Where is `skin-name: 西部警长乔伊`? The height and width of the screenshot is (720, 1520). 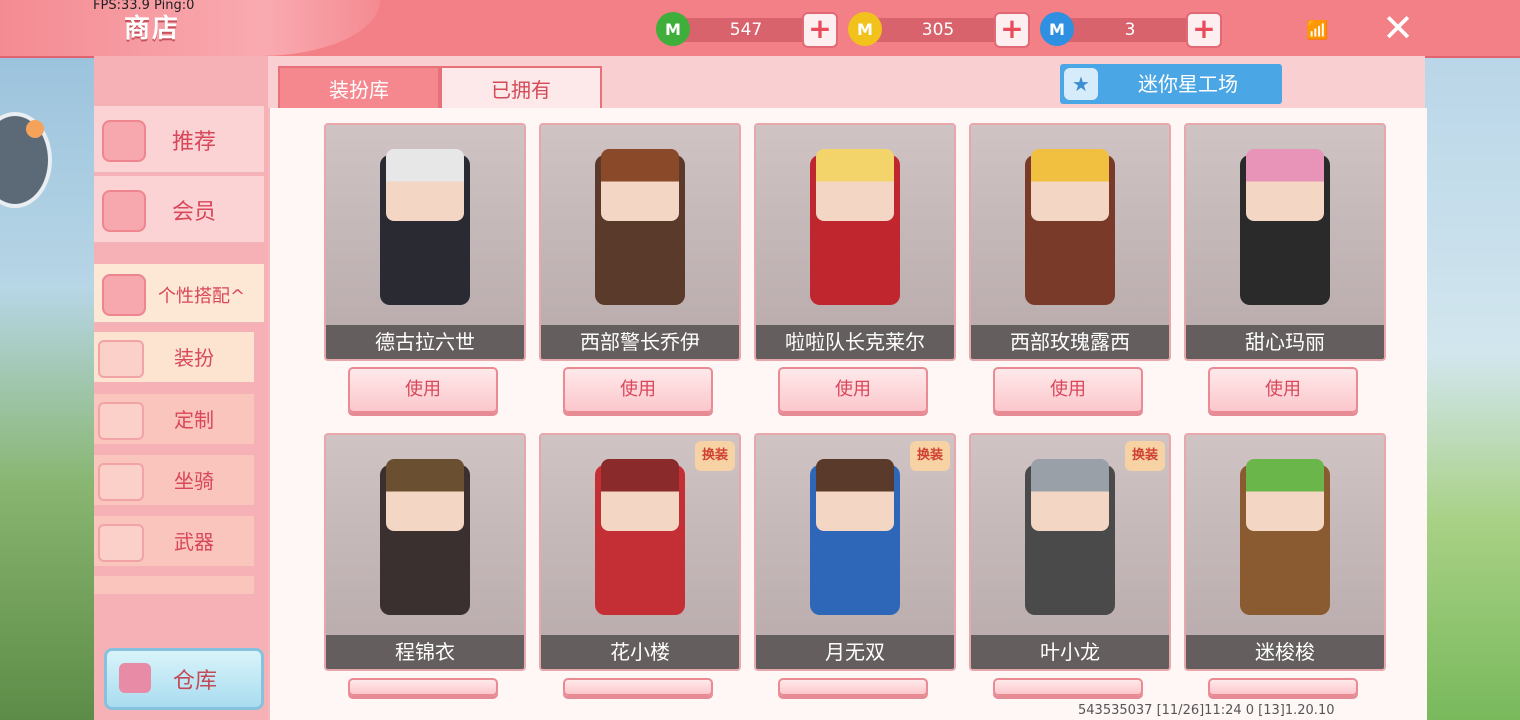
skin-name: 西部警长乔伊 is located at coordinates (640, 342).